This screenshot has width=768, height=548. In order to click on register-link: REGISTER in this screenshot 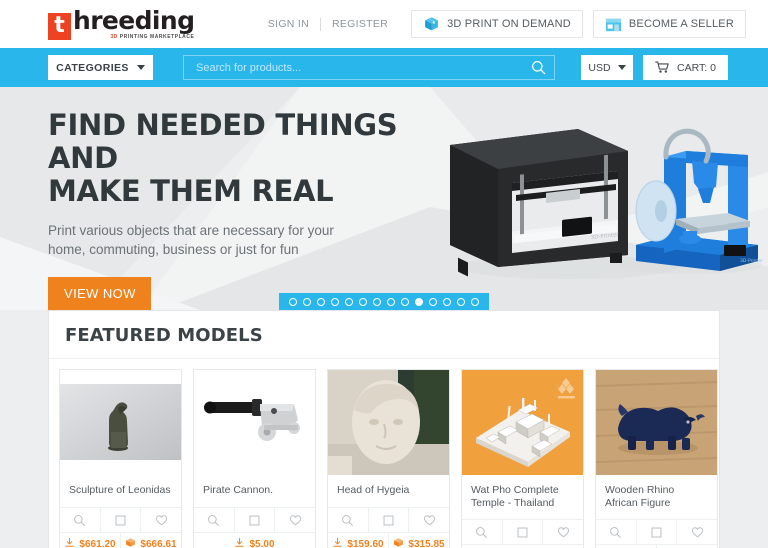, I will do `click(360, 24)`.